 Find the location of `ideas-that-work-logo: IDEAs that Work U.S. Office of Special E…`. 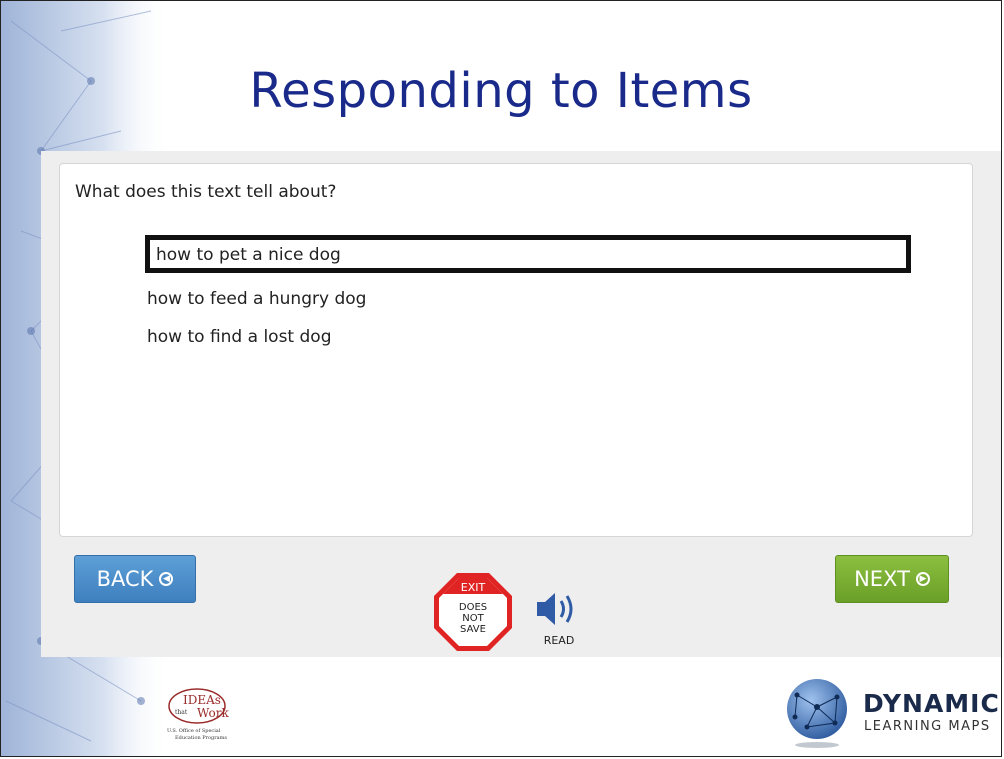

ideas-that-work-logo: IDEAs that Work U.S. Office of Special E… is located at coordinates (198, 714).